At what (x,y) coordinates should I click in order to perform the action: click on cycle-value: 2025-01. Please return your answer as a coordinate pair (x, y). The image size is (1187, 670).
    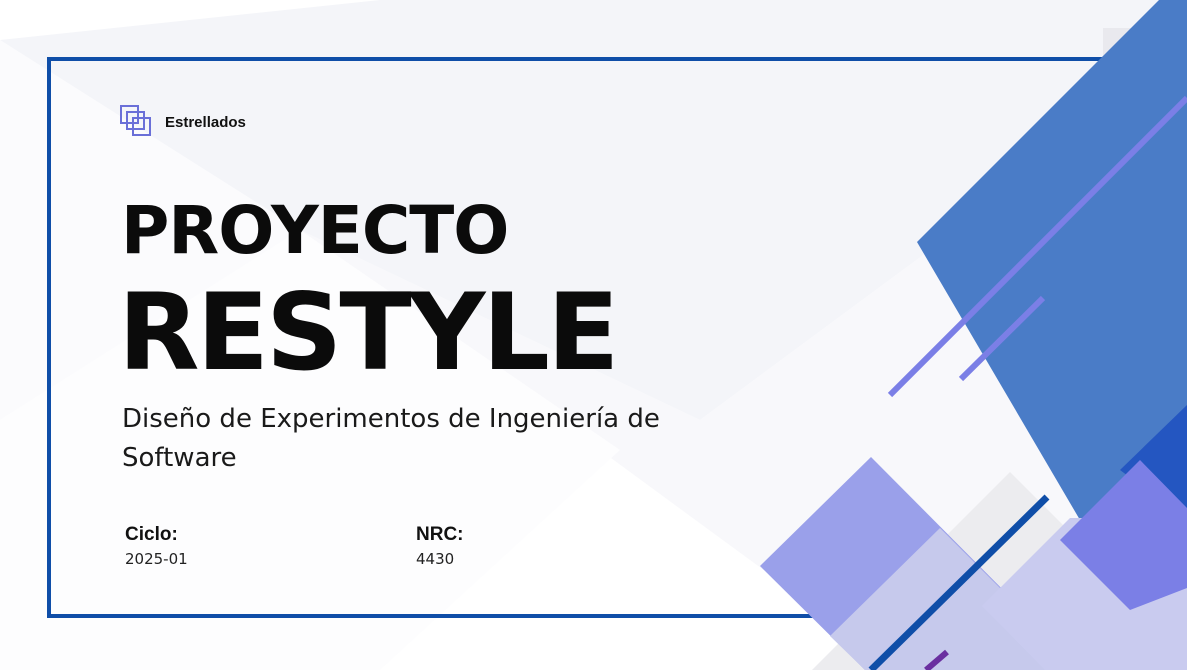
    Looking at the image, I should click on (156, 559).